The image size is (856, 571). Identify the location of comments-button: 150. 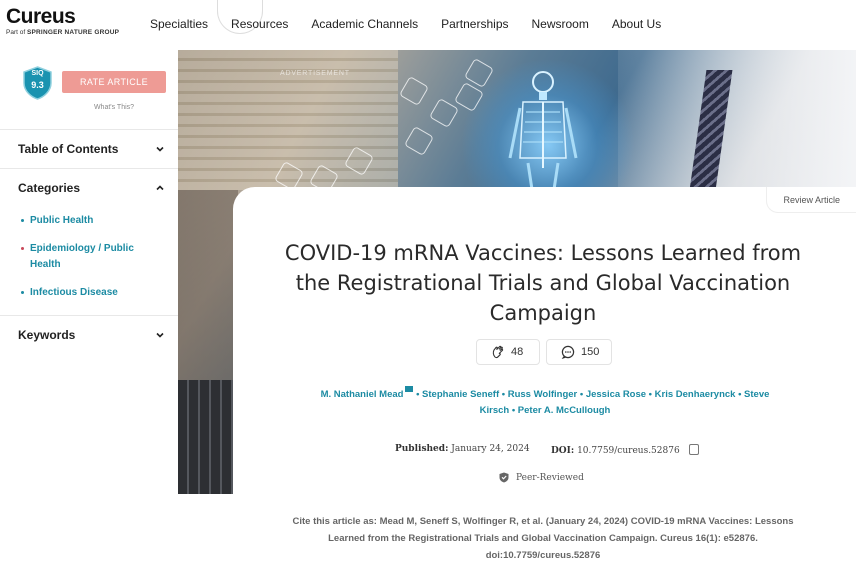
(579, 352).